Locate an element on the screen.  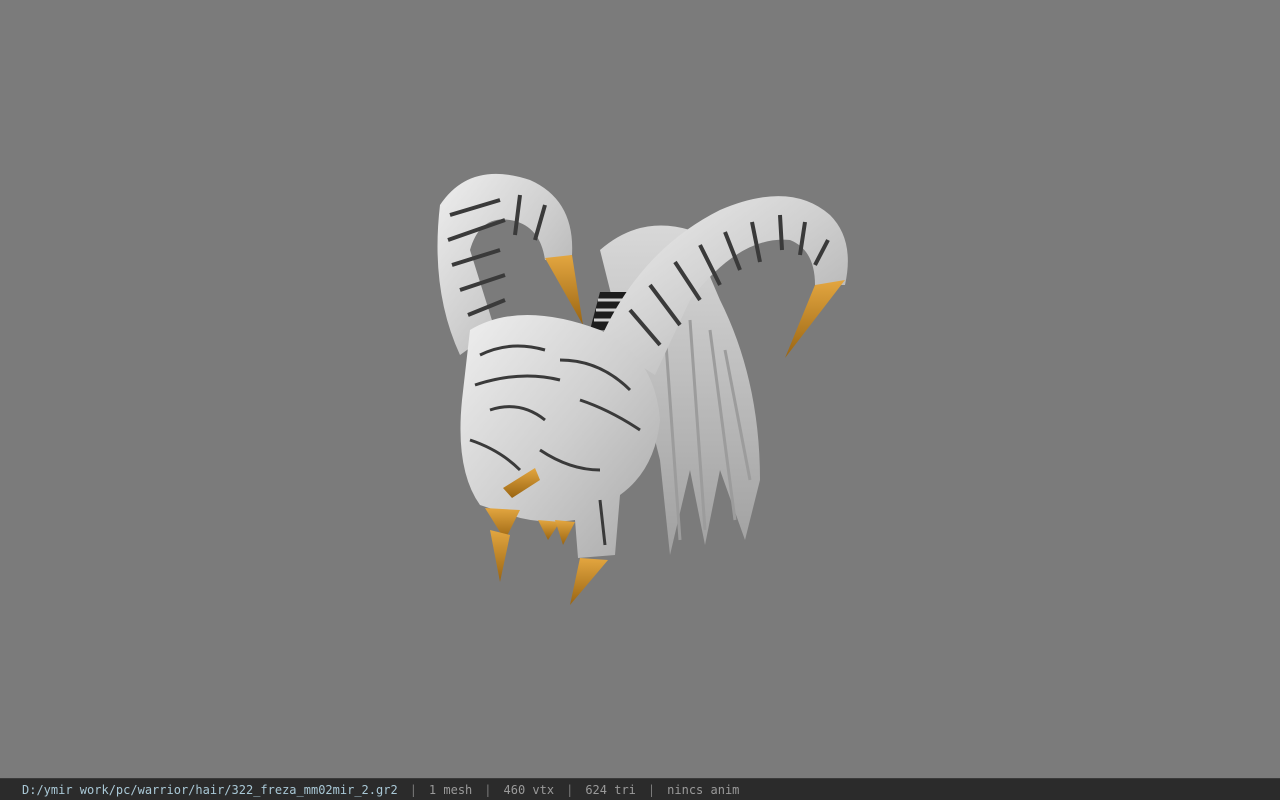
triangle-count: 624 tri is located at coordinates (610, 789).